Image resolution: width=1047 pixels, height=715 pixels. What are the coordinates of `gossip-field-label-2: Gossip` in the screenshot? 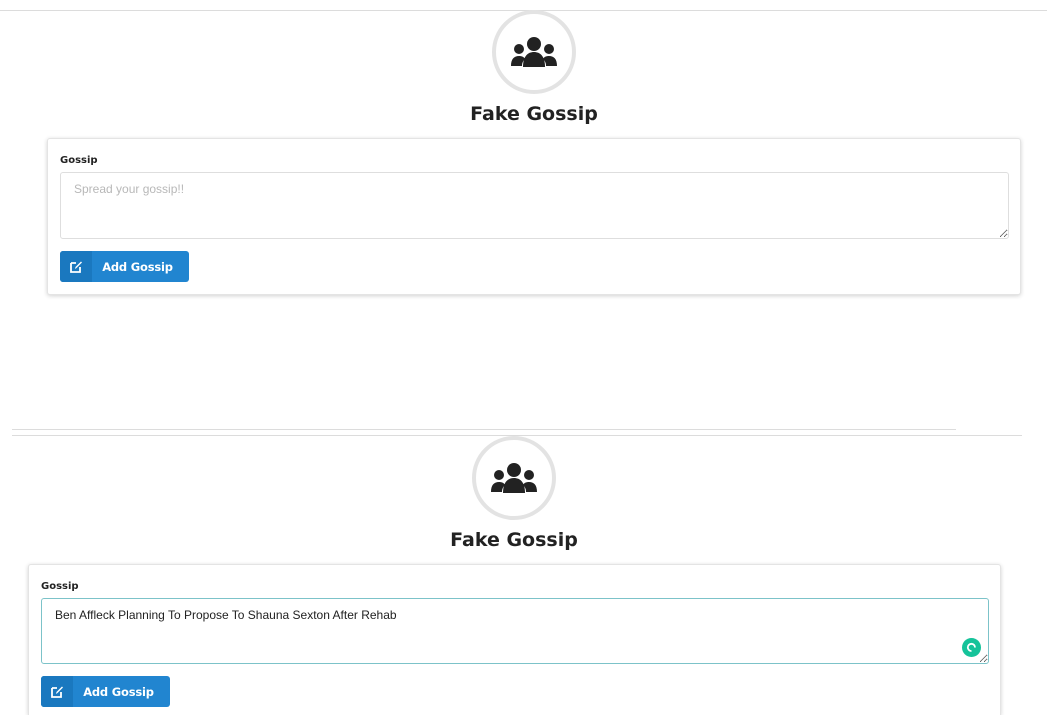 It's located at (60, 586).